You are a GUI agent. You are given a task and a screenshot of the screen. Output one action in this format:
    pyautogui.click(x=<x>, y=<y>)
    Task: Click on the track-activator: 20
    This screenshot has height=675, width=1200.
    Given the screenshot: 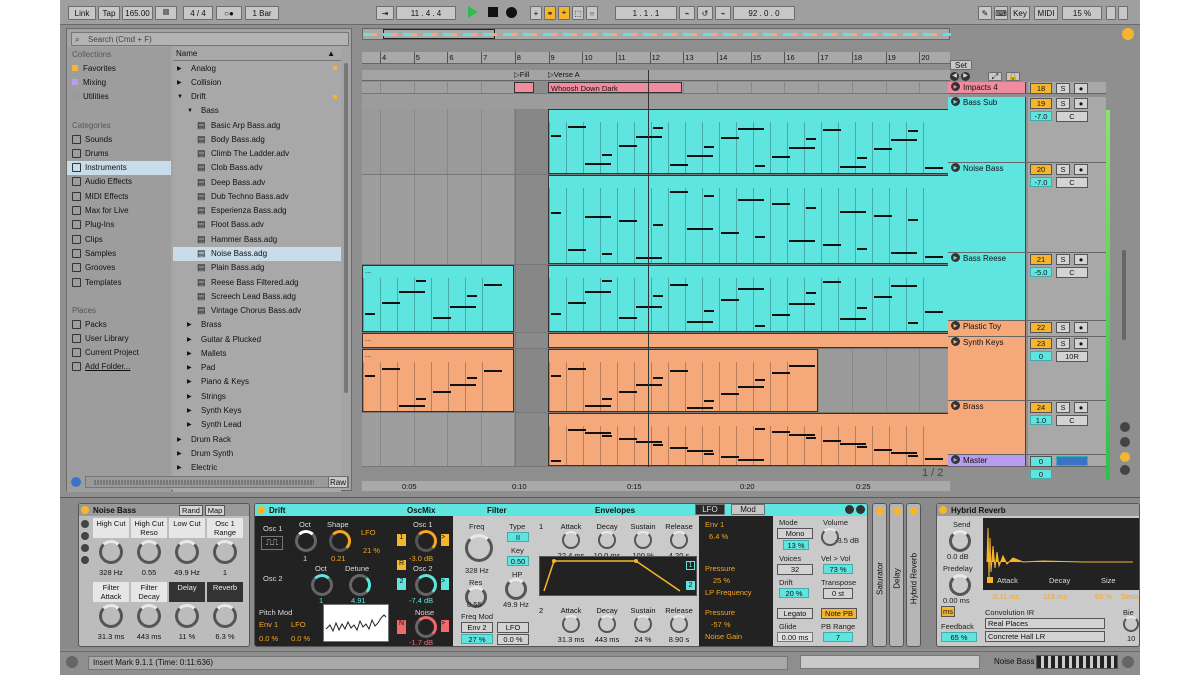 What is the action you would take?
    pyautogui.click(x=1041, y=169)
    